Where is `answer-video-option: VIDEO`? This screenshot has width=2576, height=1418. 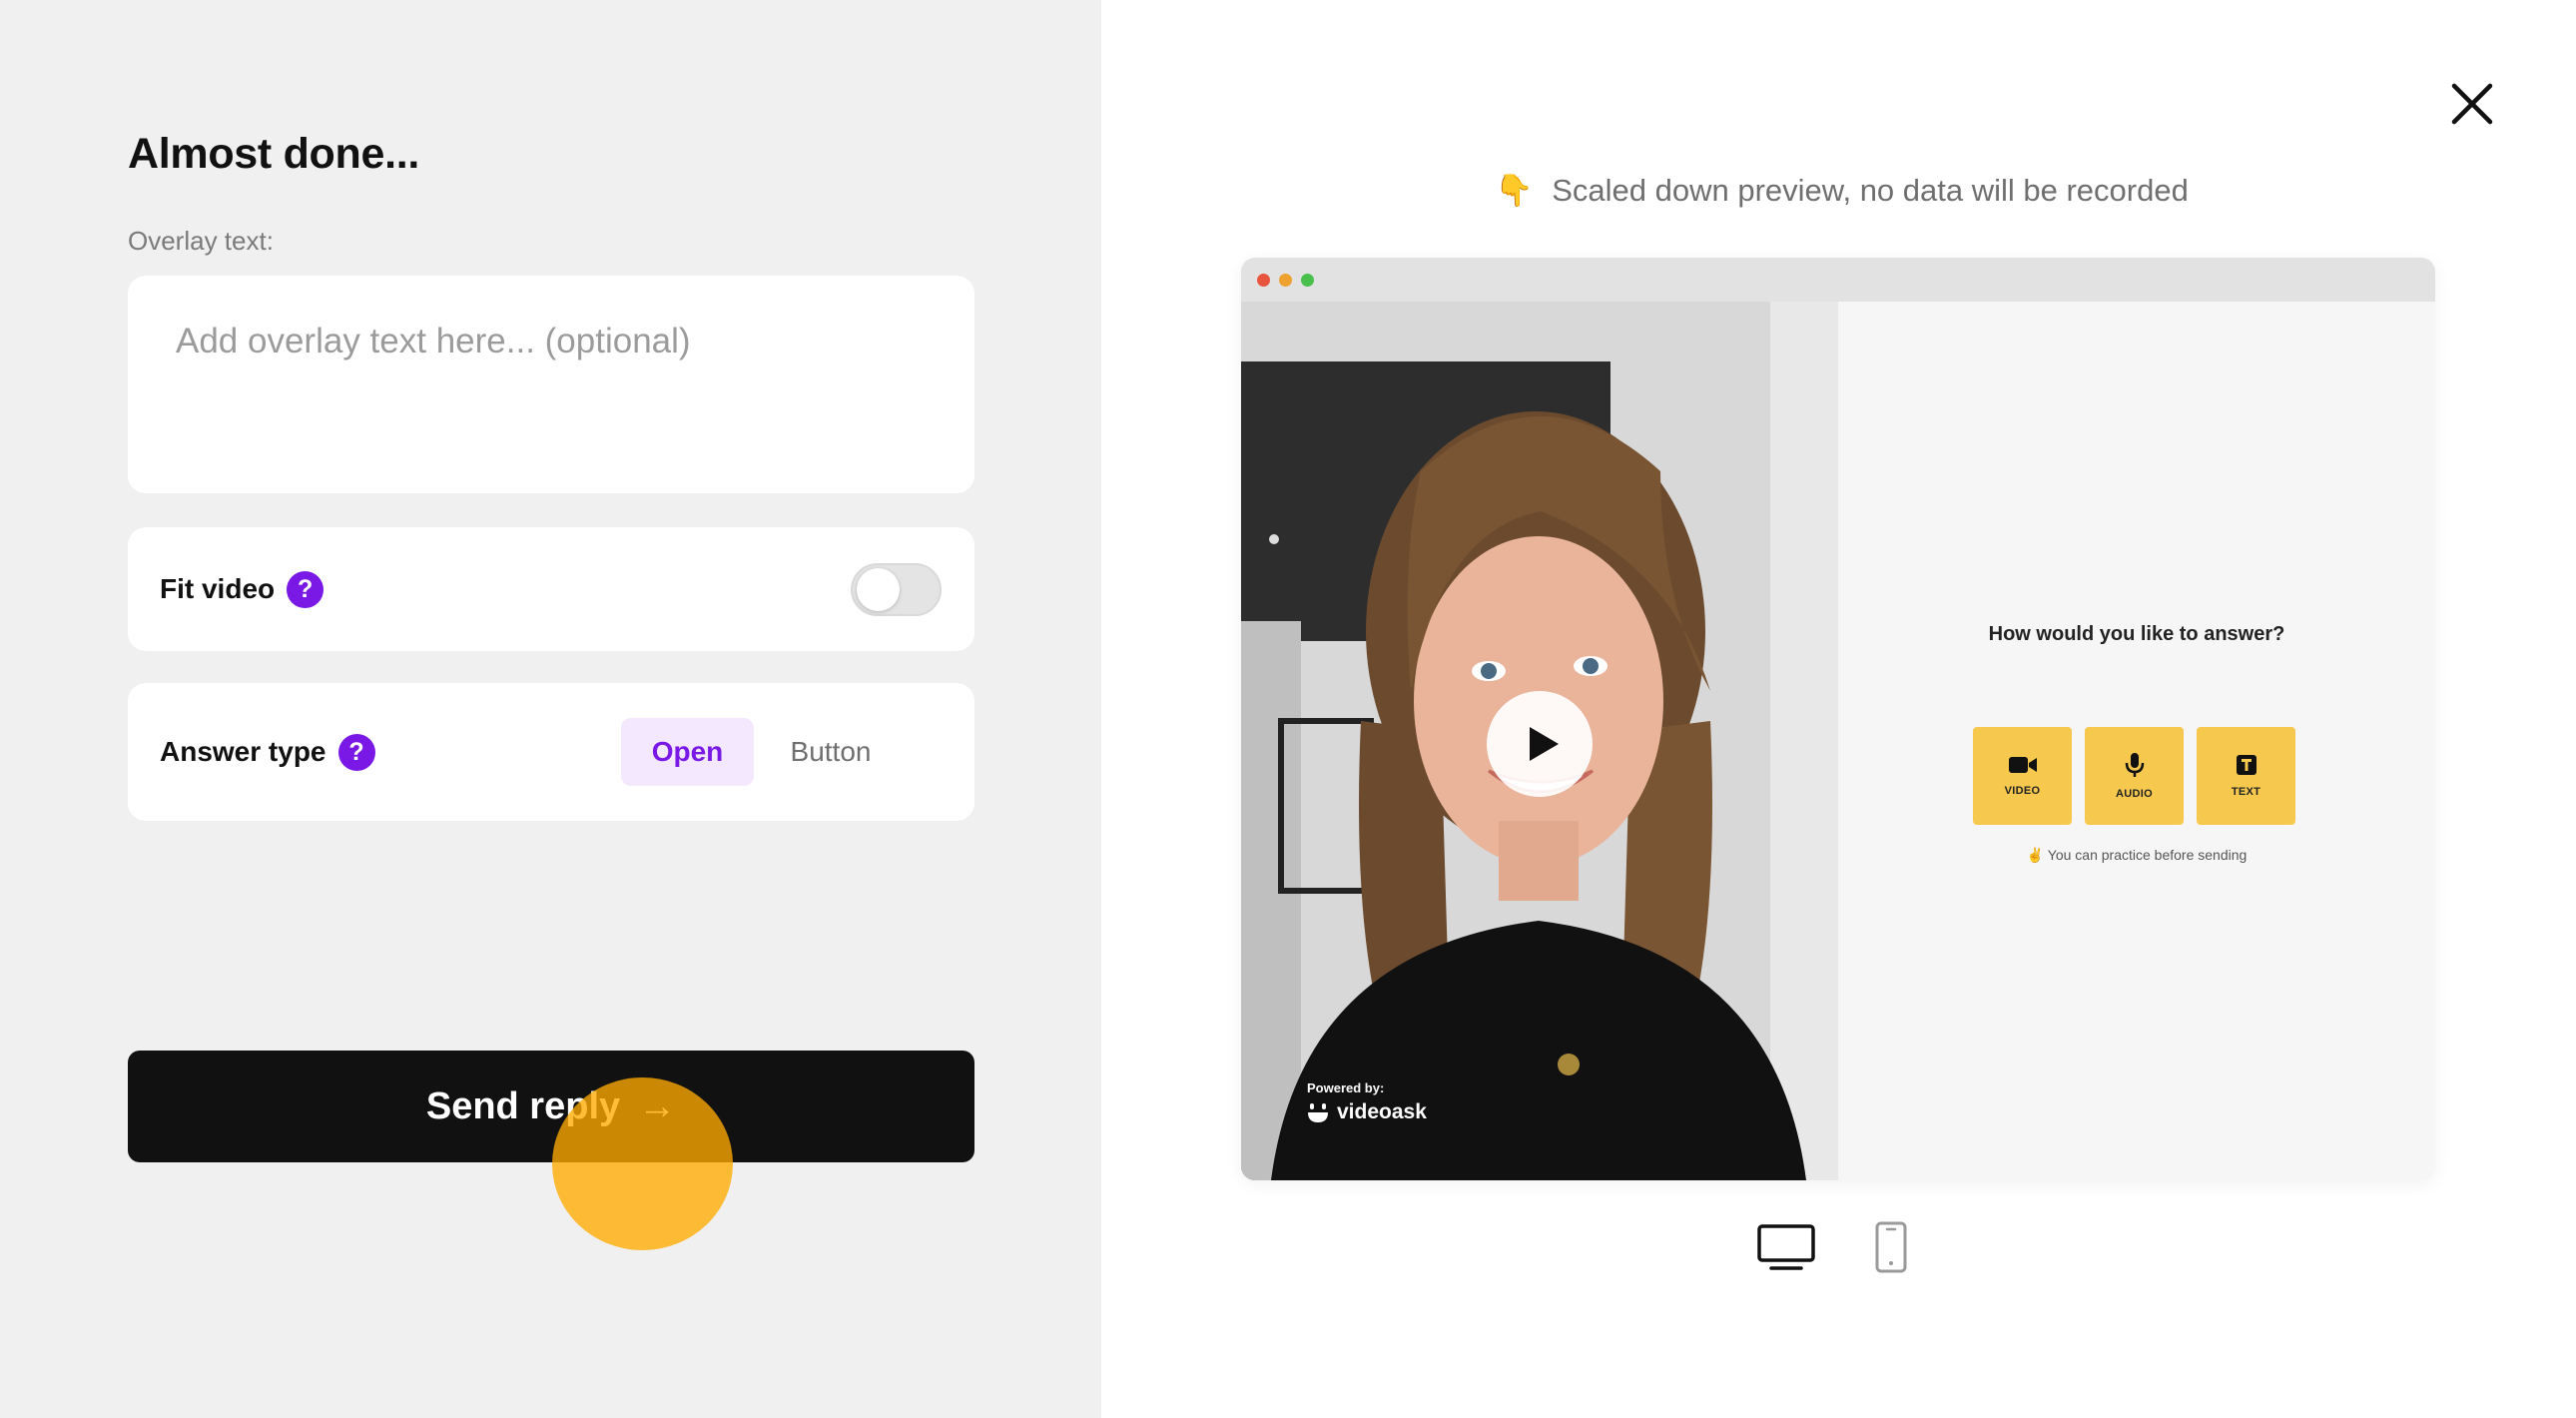
answer-video-option: VIDEO is located at coordinates (2022, 776).